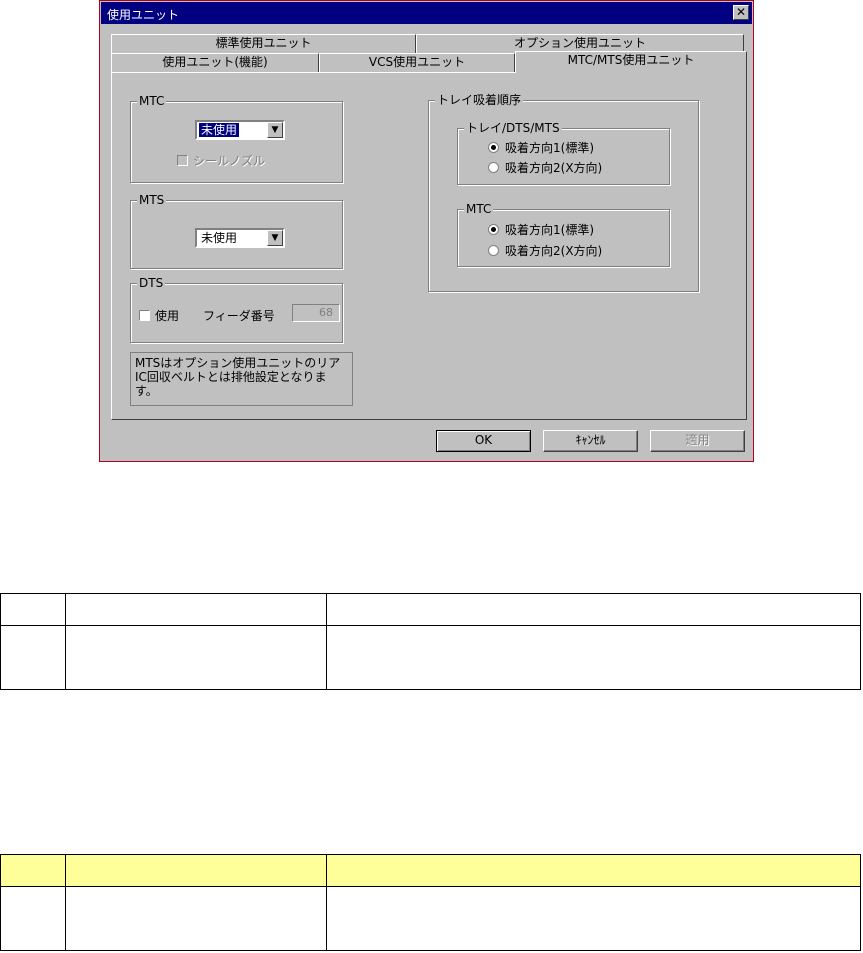 This screenshot has width=863, height=953. I want to click on tab-mtc-mts-unit: MTC/MTS使用ユニット, so click(631, 62).